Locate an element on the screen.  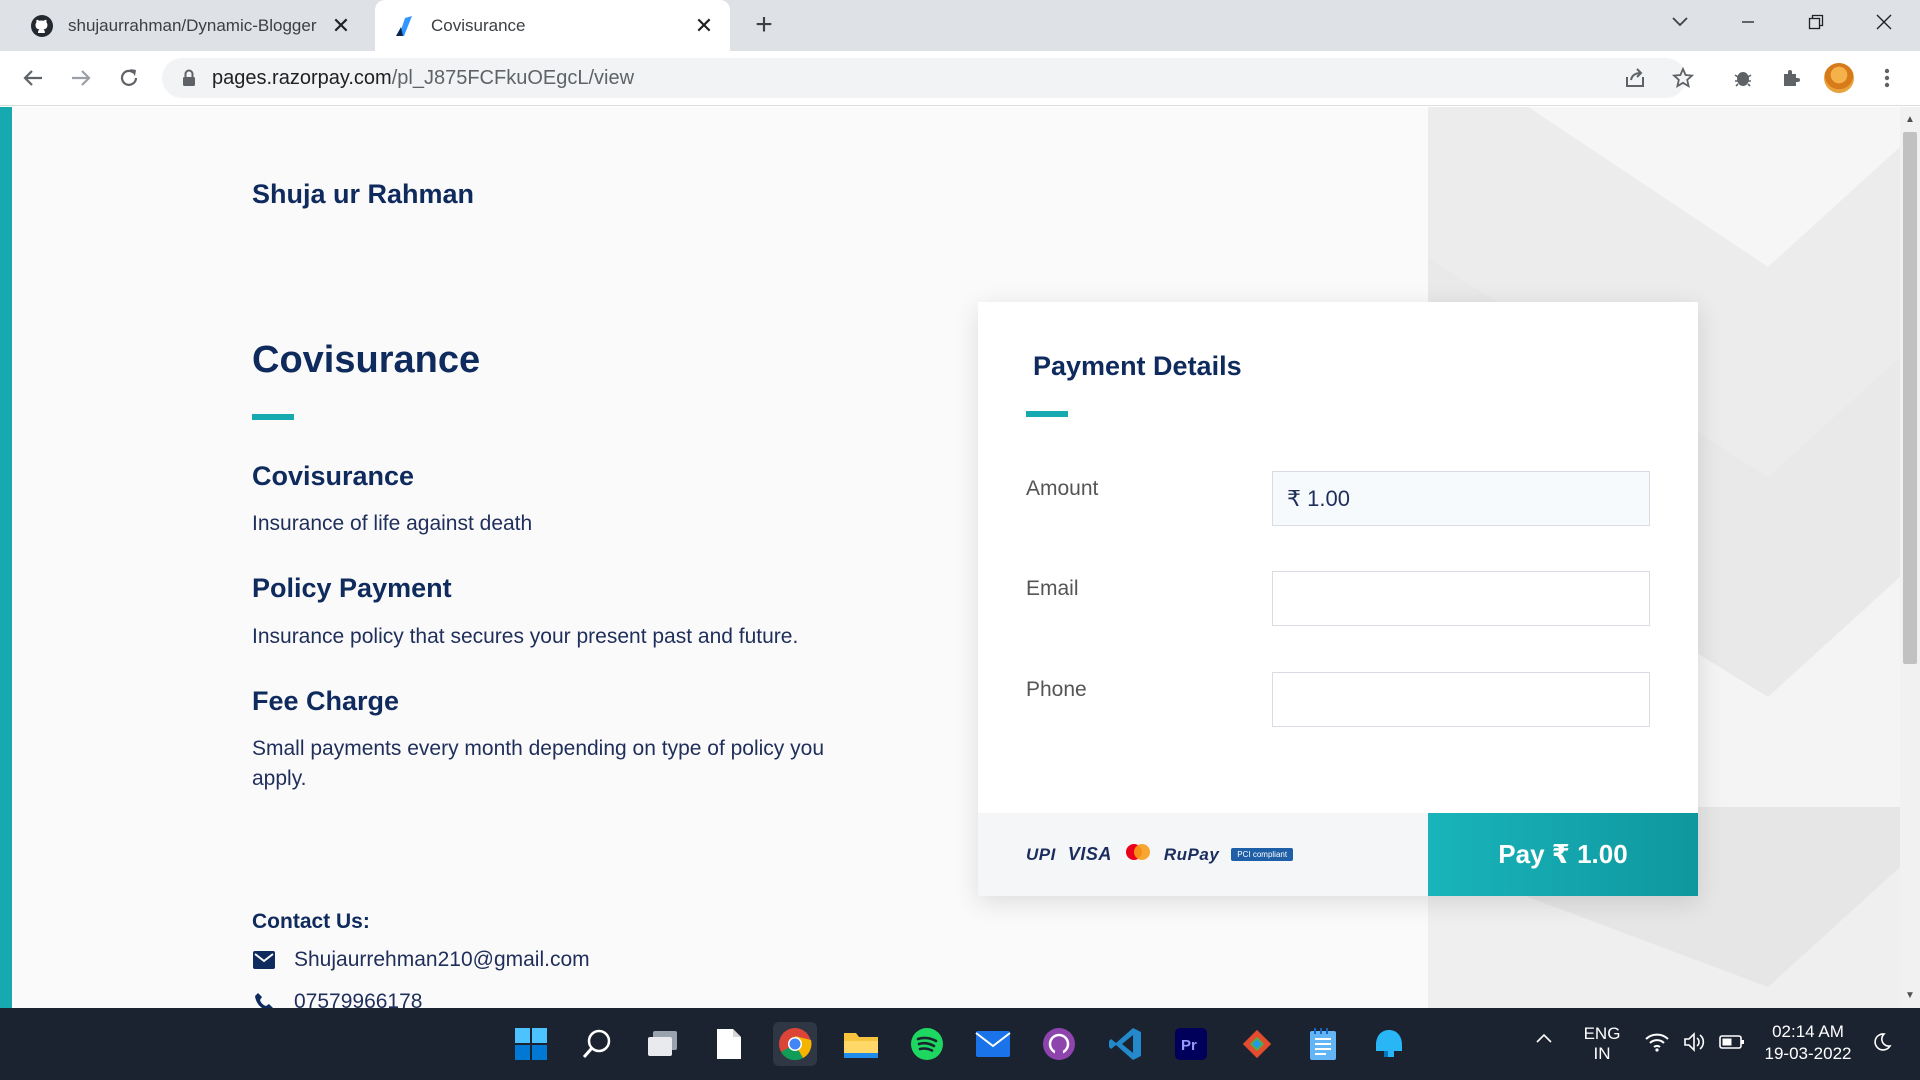
bookmark-star-icon is located at coordinates (1683, 78).